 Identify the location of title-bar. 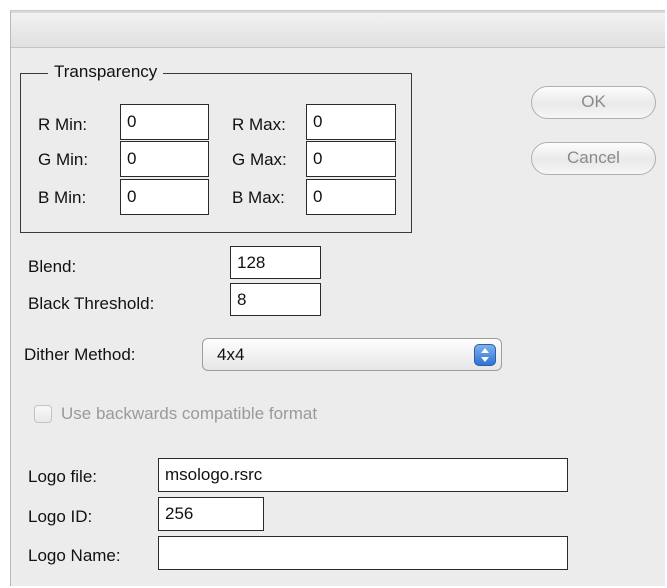
(338, 29).